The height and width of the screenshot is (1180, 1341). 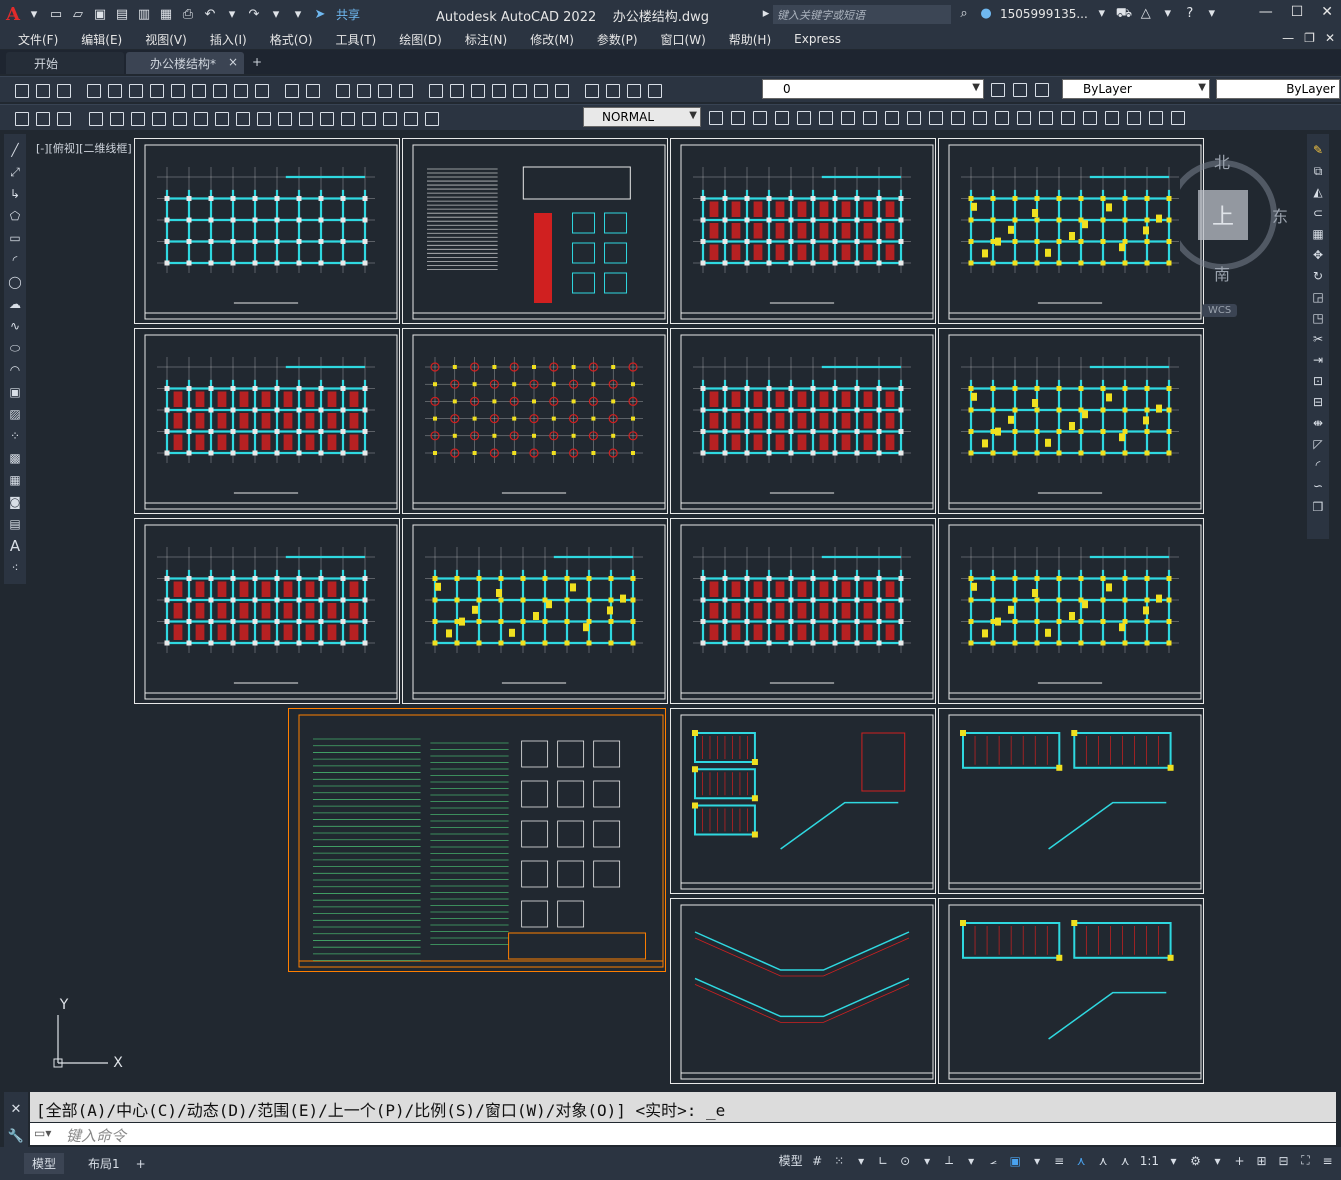 What do you see at coordinates (219, 90) in the screenshot?
I see `paste-icon` at bounding box center [219, 90].